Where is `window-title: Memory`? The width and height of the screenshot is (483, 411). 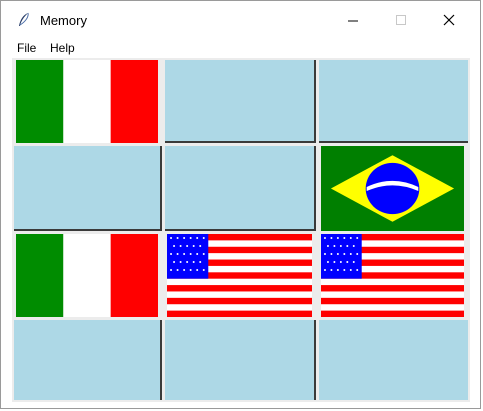
window-title: Memory is located at coordinates (63, 20).